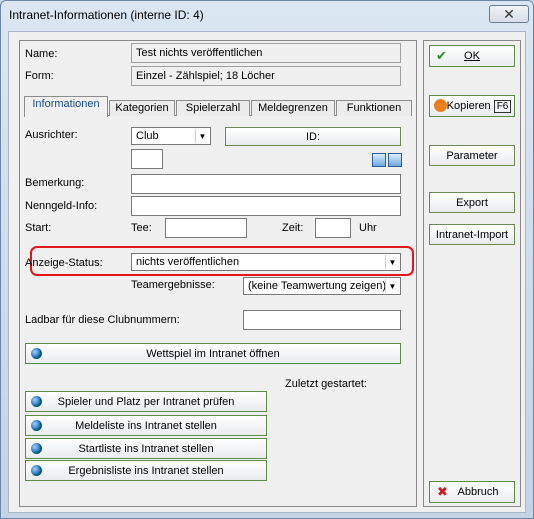 The width and height of the screenshot is (534, 519). I want to click on ok-label: OK, so click(472, 56).